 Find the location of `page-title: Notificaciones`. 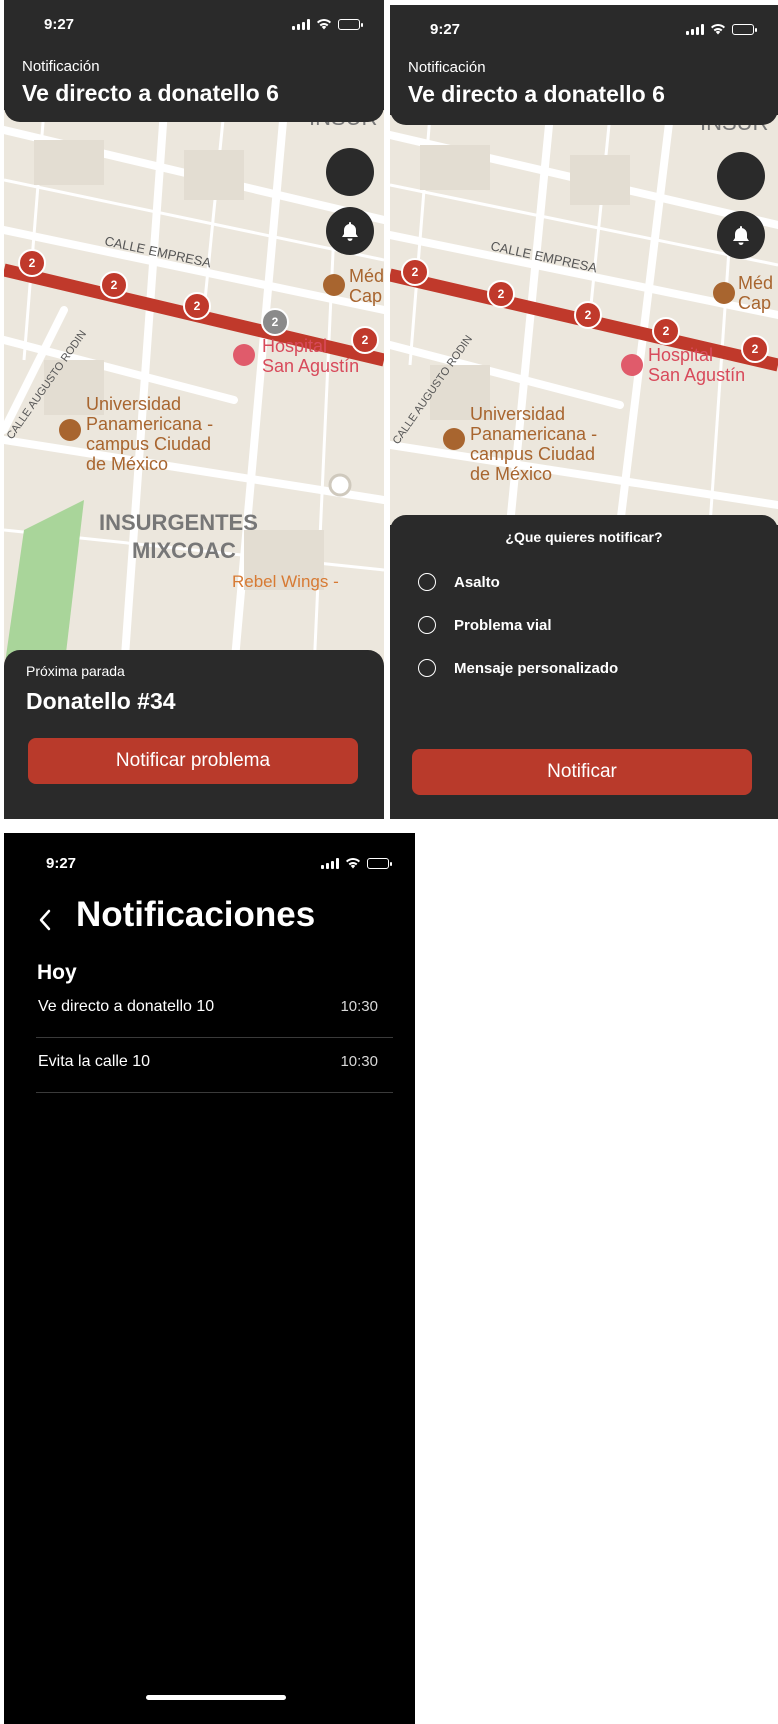

page-title: Notificaciones is located at coordinates (196, 914).